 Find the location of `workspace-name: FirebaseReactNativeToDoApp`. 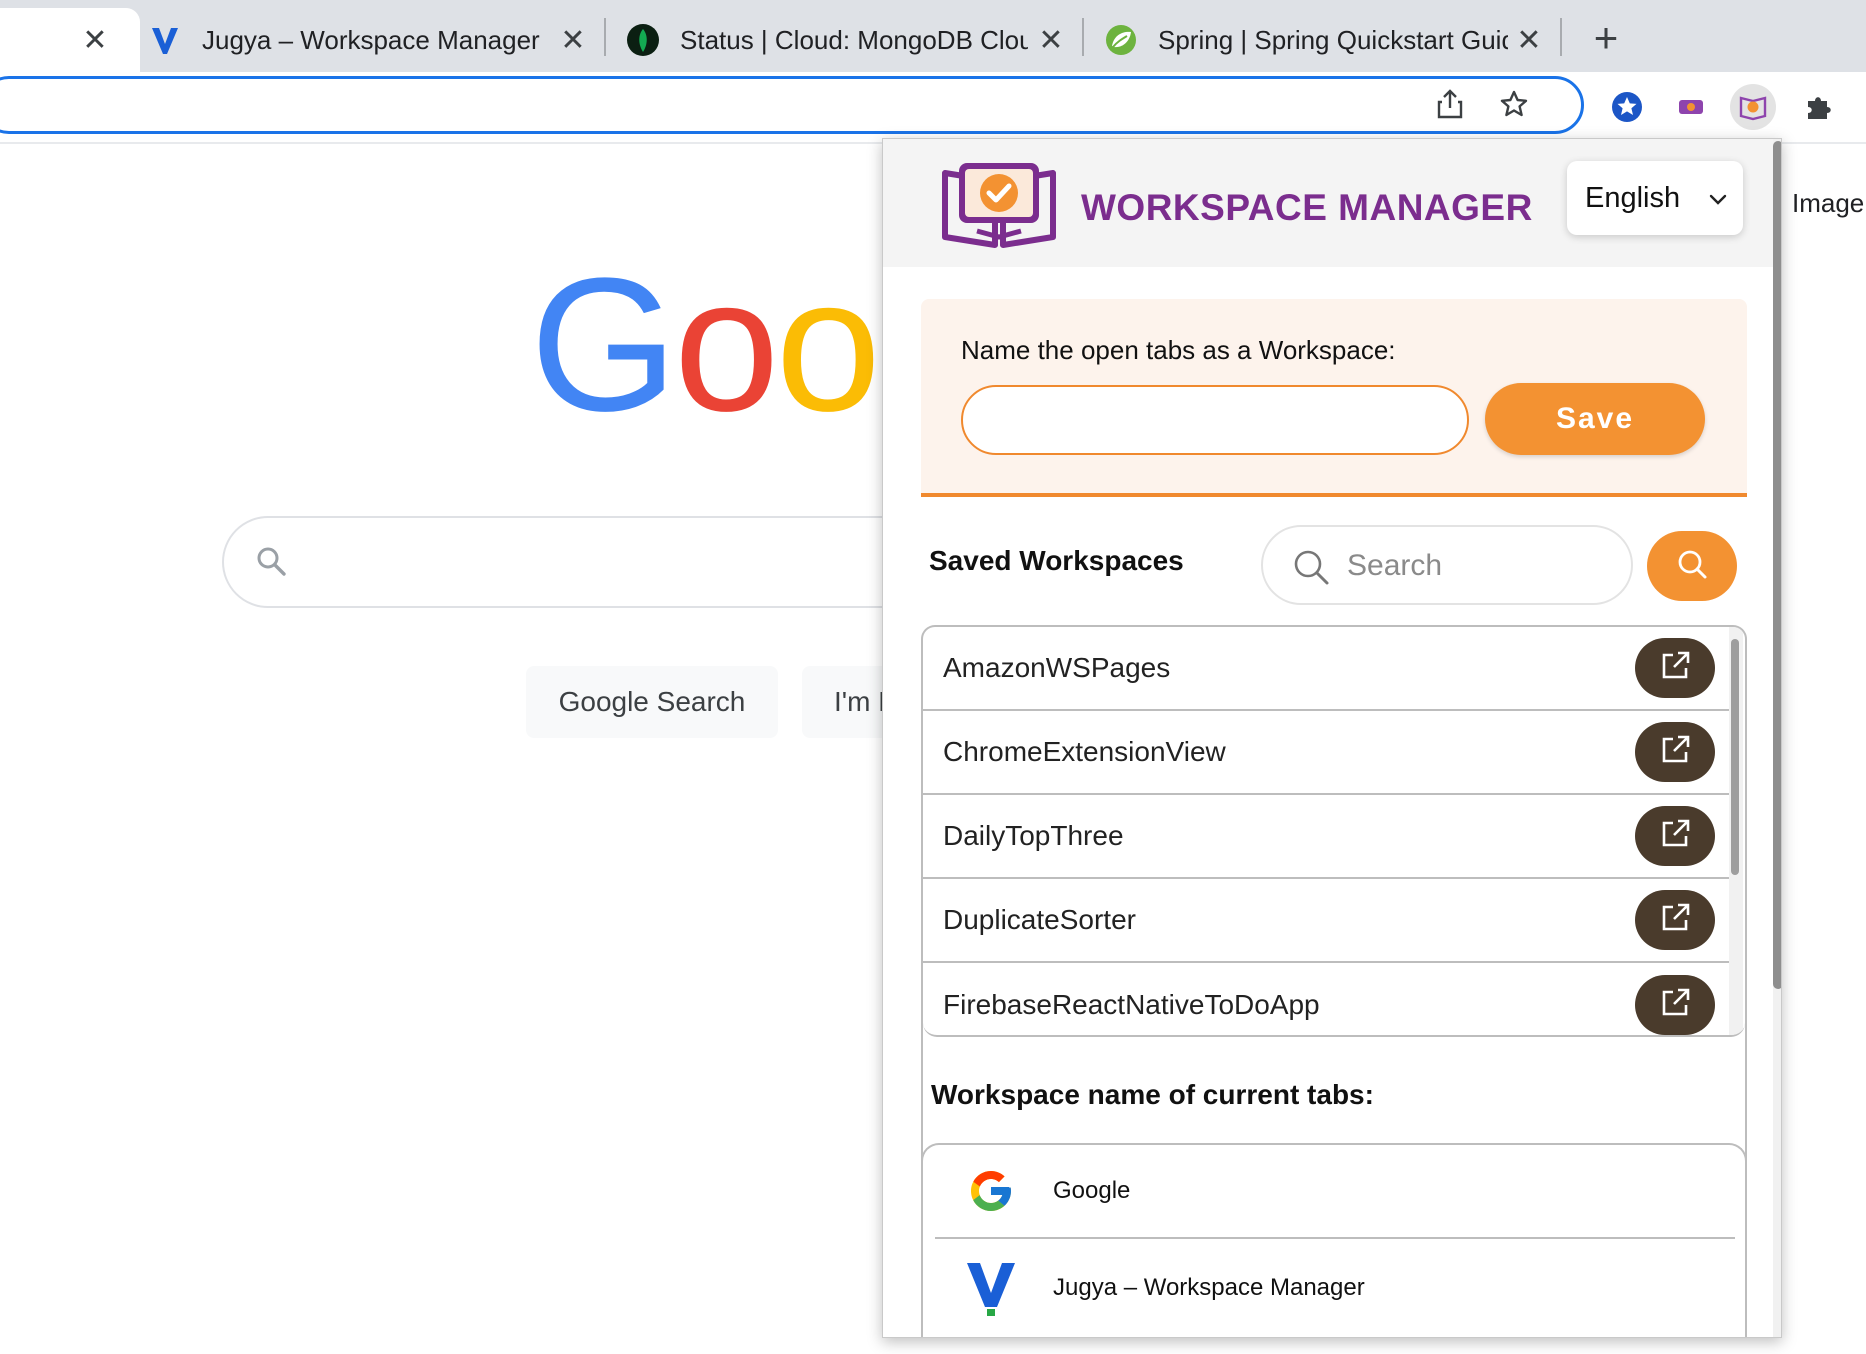

workspace-name: FirebaseReactNativeToDoApp is located at coordinates (1131, 1004).